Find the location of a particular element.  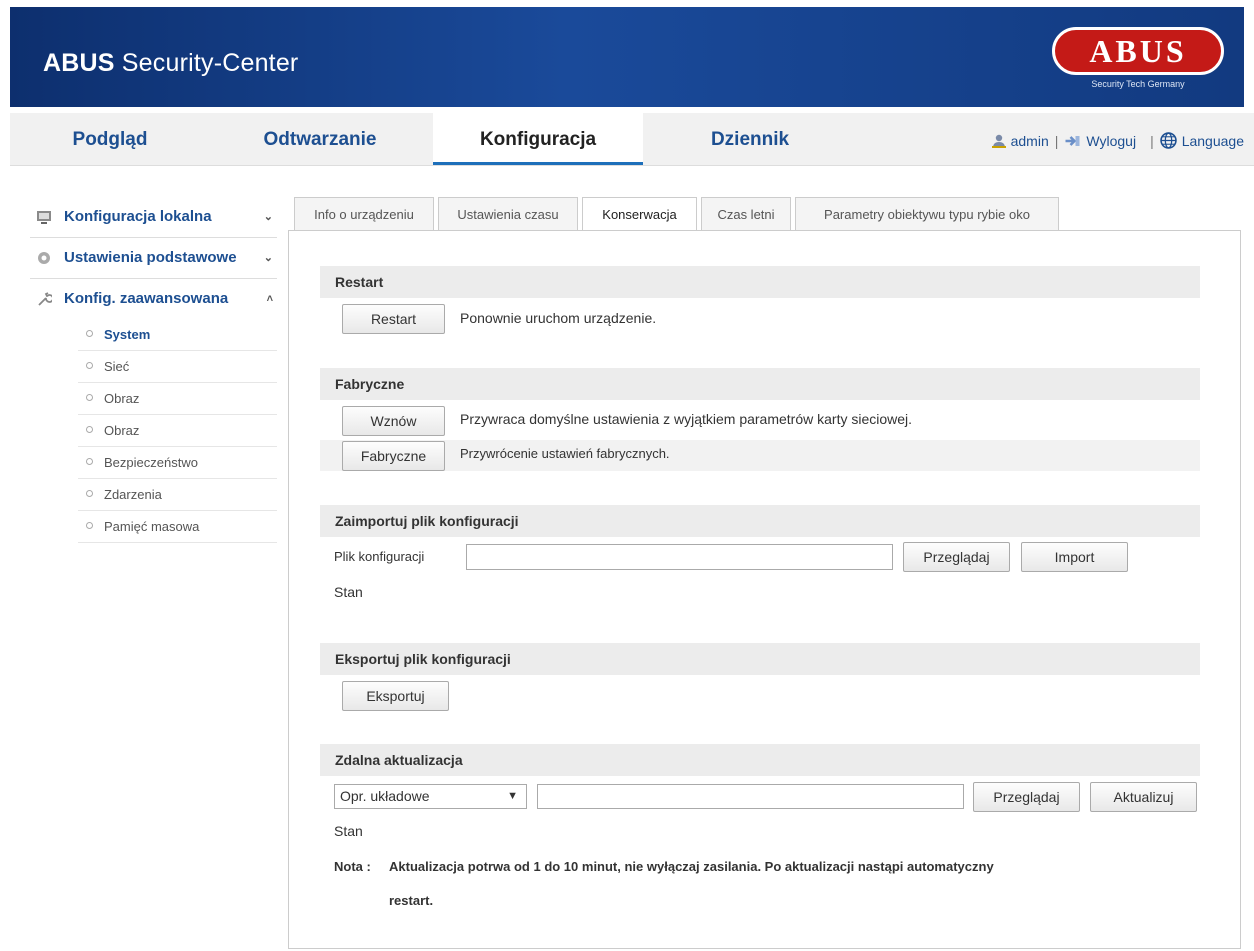

logout-link: Wyloguj is located at coordinates (1111, 141).